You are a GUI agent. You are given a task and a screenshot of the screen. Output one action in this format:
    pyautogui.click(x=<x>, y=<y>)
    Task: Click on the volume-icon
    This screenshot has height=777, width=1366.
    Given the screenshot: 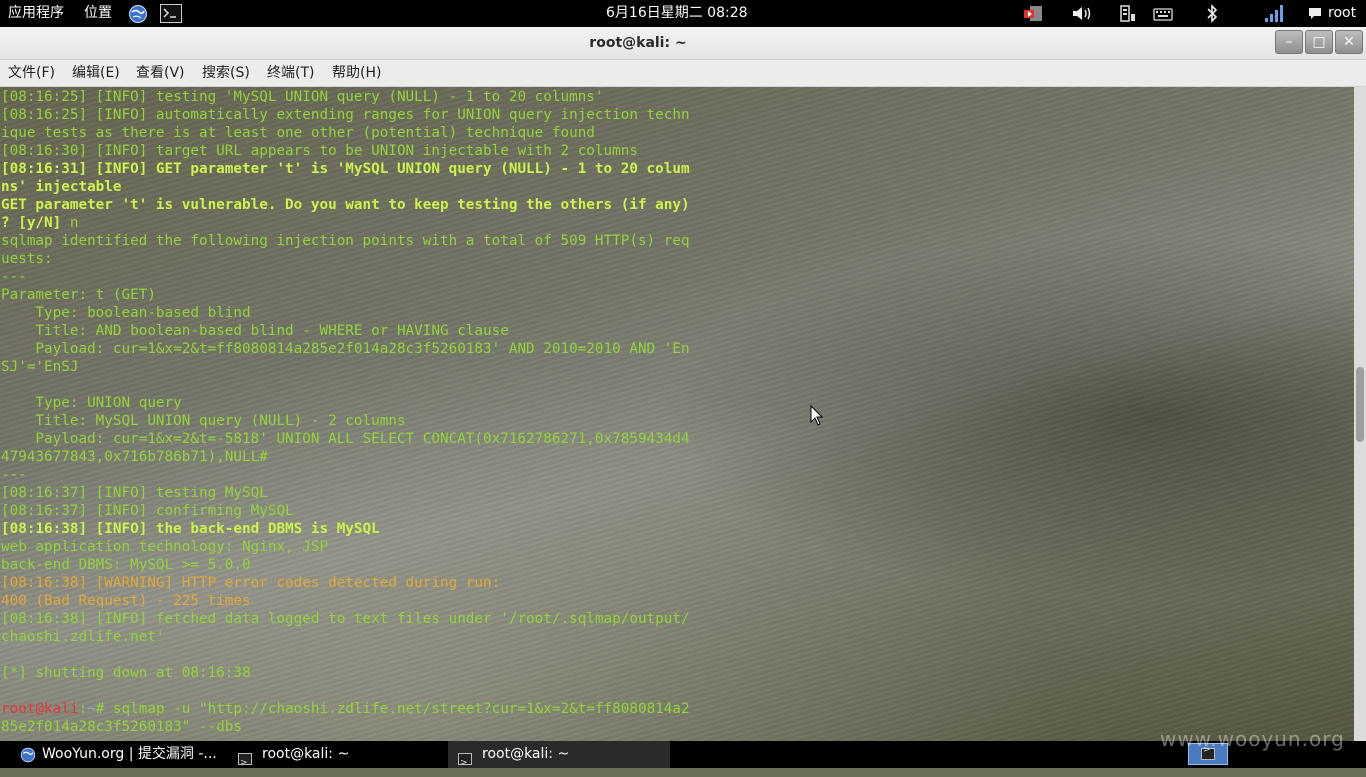 What is the action you would take?
    pyautogui.click(x=1082, y=13)
    